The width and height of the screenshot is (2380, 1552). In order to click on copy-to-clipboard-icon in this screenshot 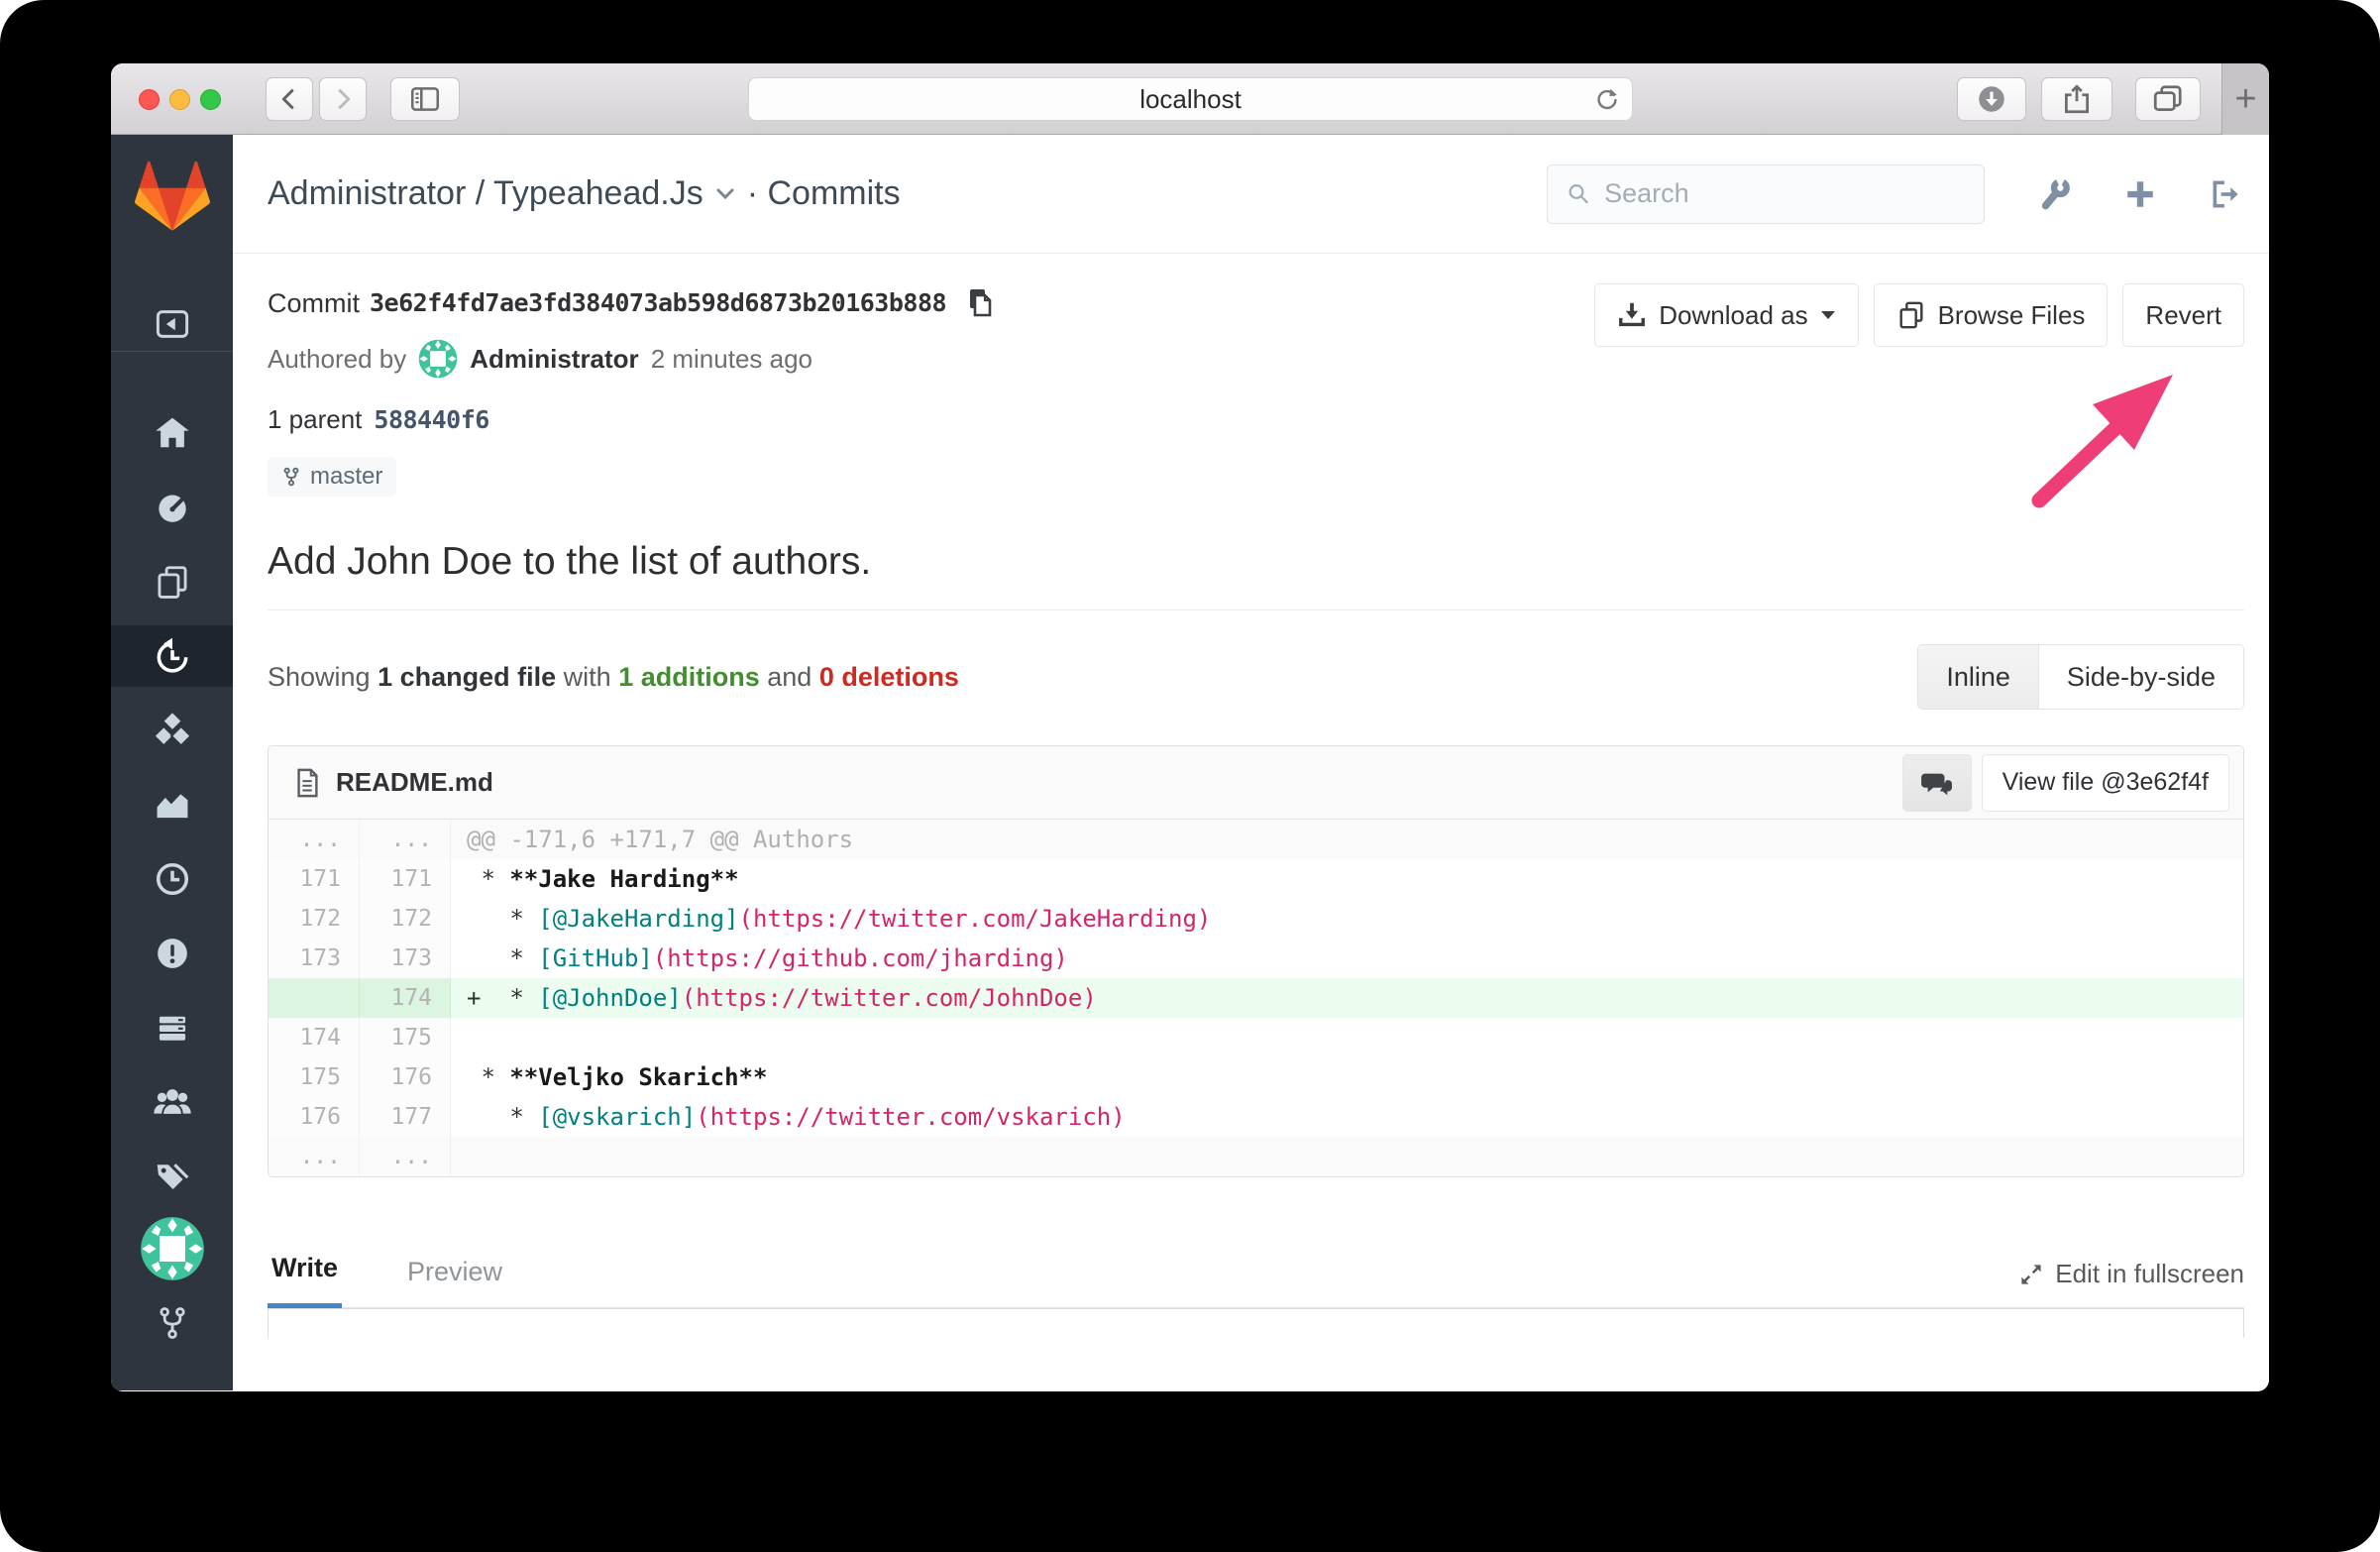, I will do `click(978, 303)`.